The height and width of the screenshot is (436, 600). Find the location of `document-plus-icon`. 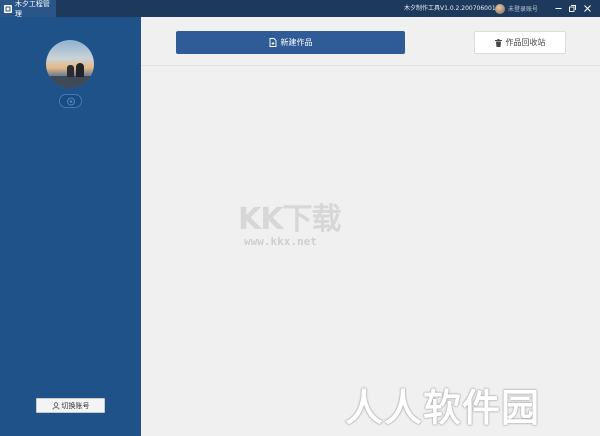

document-plus-icon is located at coordinates (272, 42).